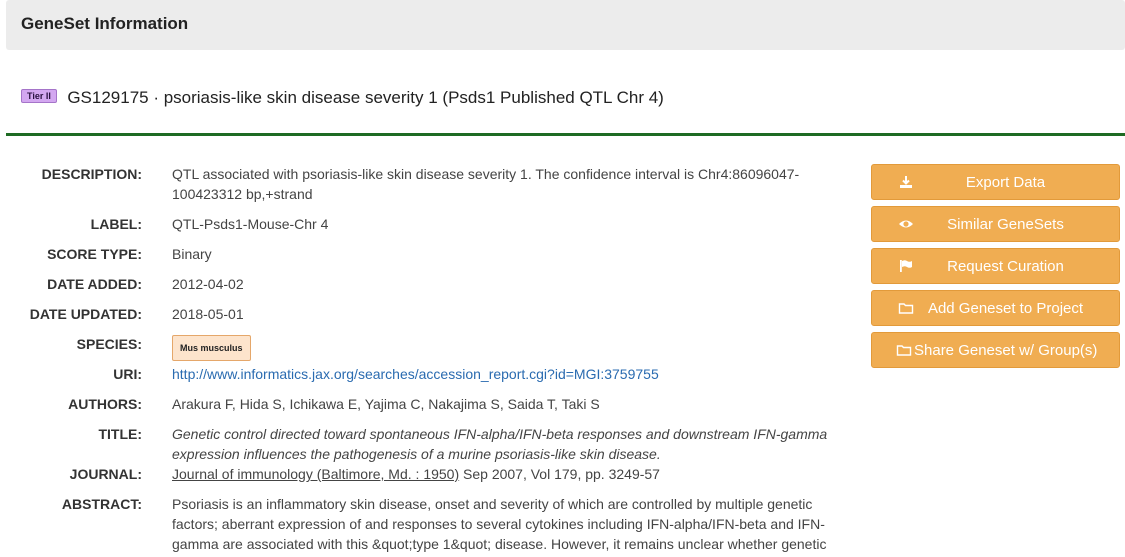  I want to click on export-data-button: Export Data, so click(995, 182).